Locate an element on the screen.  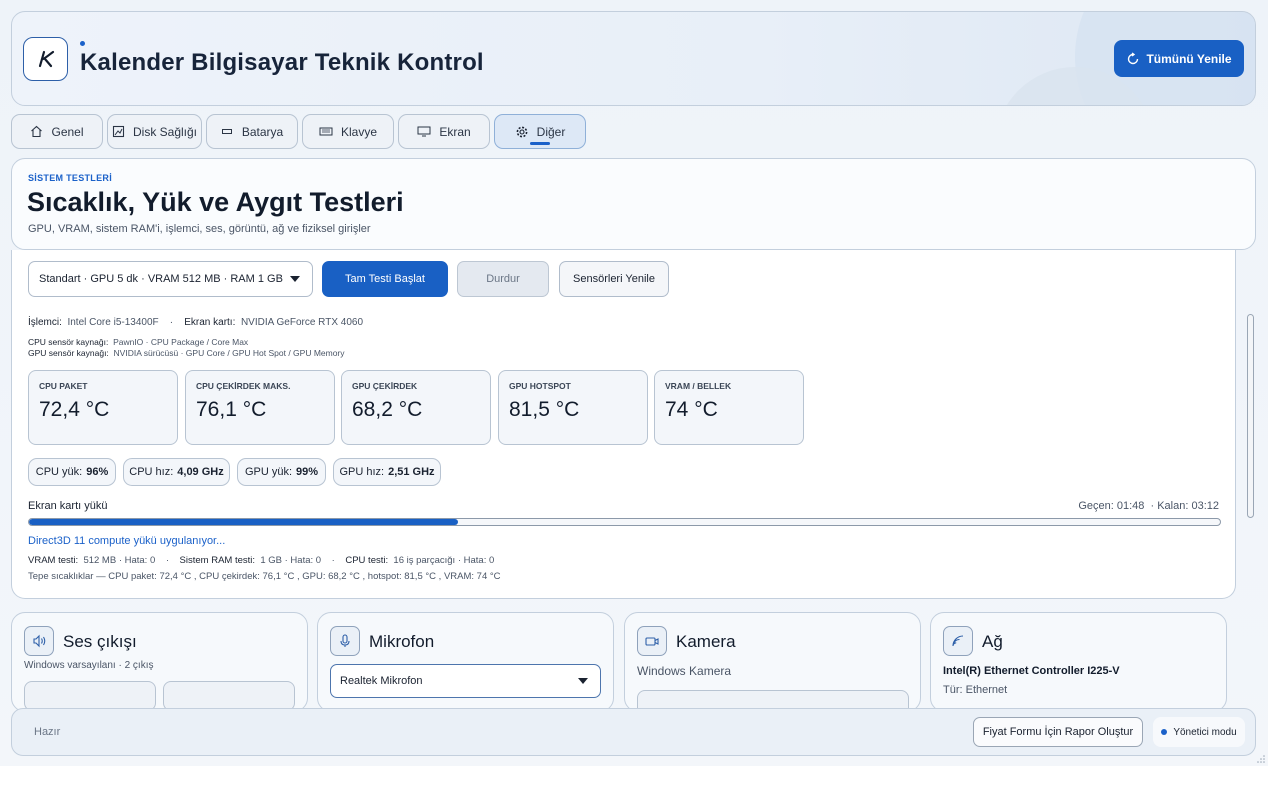
home-icon is located at coordinates (37, 131).